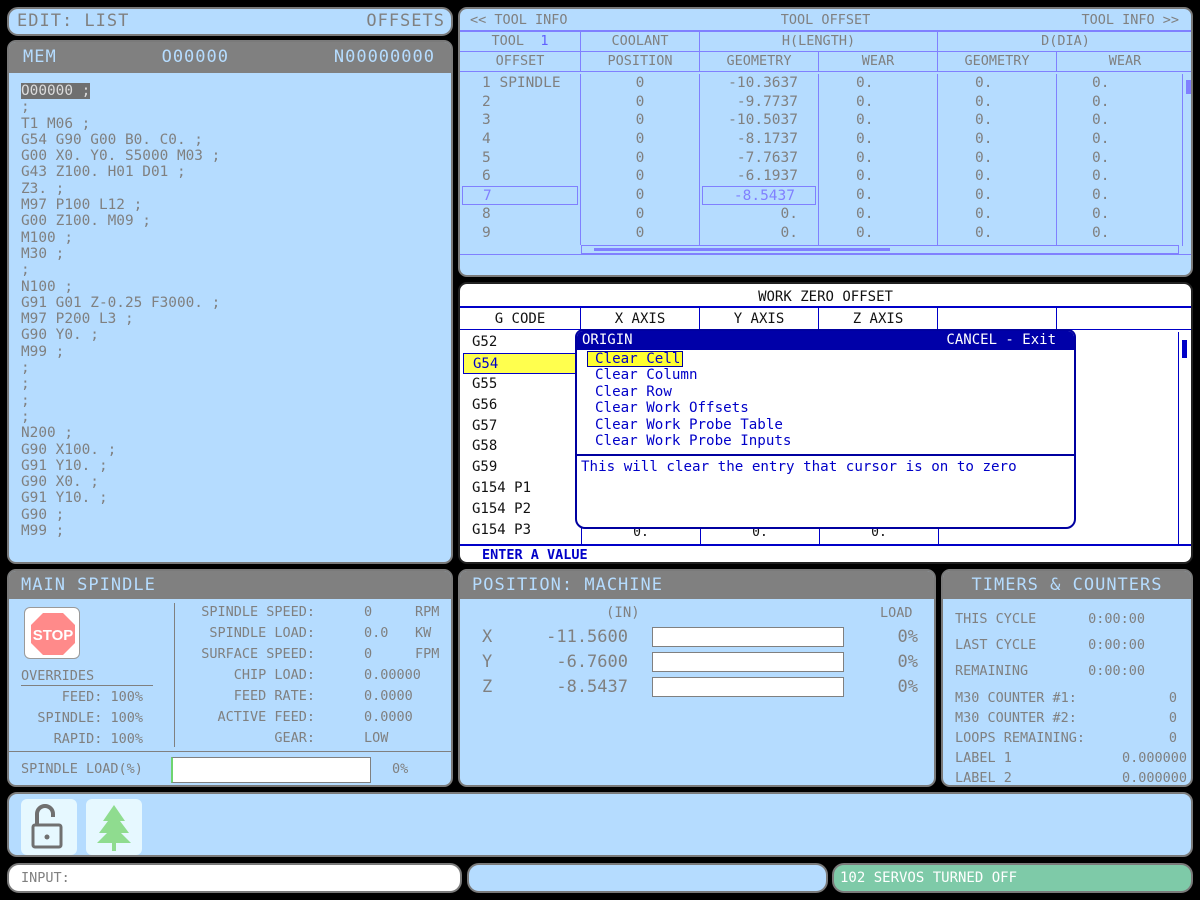 This screenshot has height=900, width=1200. What do you see at coordinates (520, 233) in the screenshot?
I see `tool-offset-cell-offset: 9` at bounding box center [520, 233].